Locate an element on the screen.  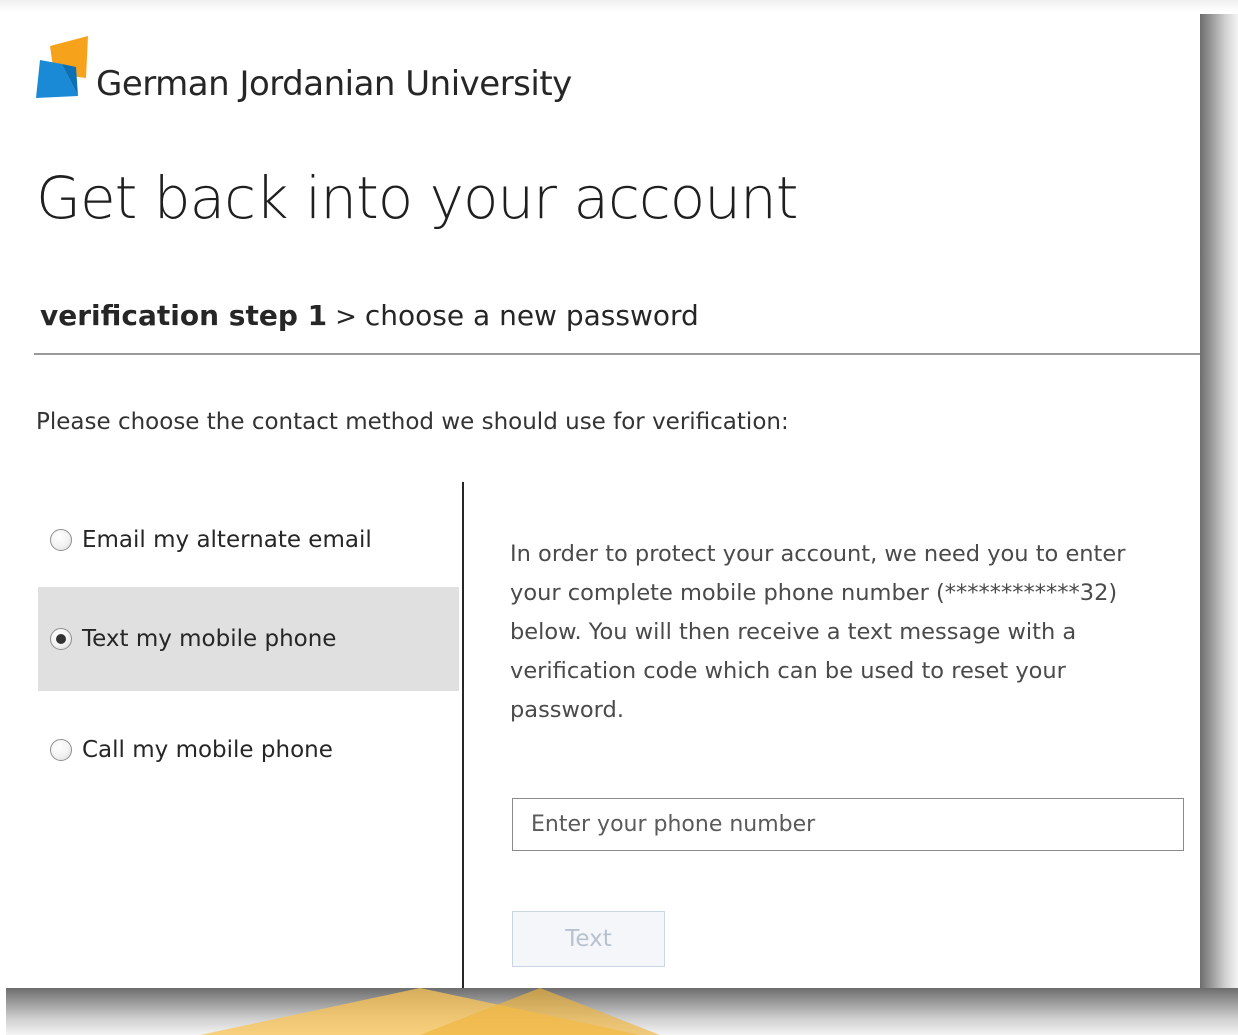
option-label: Email my alternate email is located at coordinates (227, 540).